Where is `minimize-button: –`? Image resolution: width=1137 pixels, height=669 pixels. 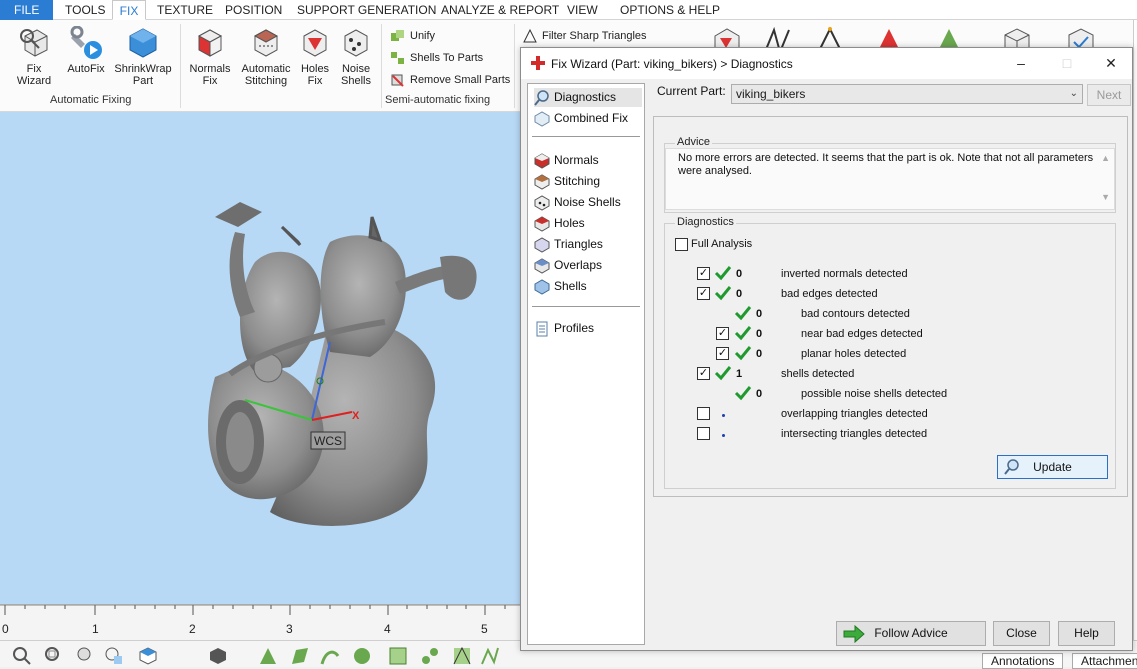 minimize-button: – is located at coordinates (1021, 63).